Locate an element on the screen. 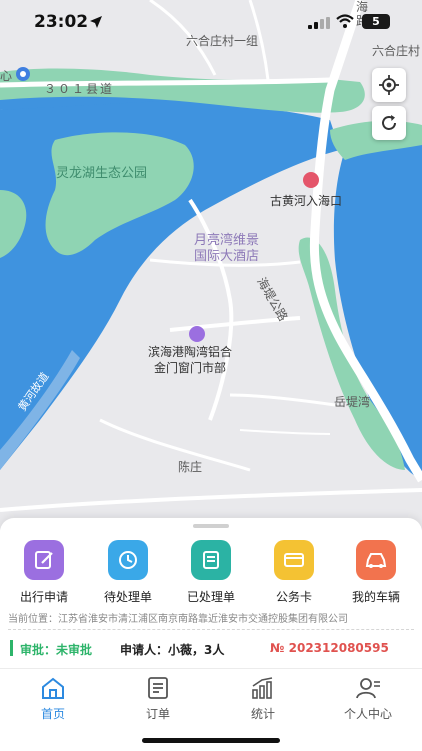 This screenshot has height=751, width=422. refresh-icon is located at coordinates (389, 122).